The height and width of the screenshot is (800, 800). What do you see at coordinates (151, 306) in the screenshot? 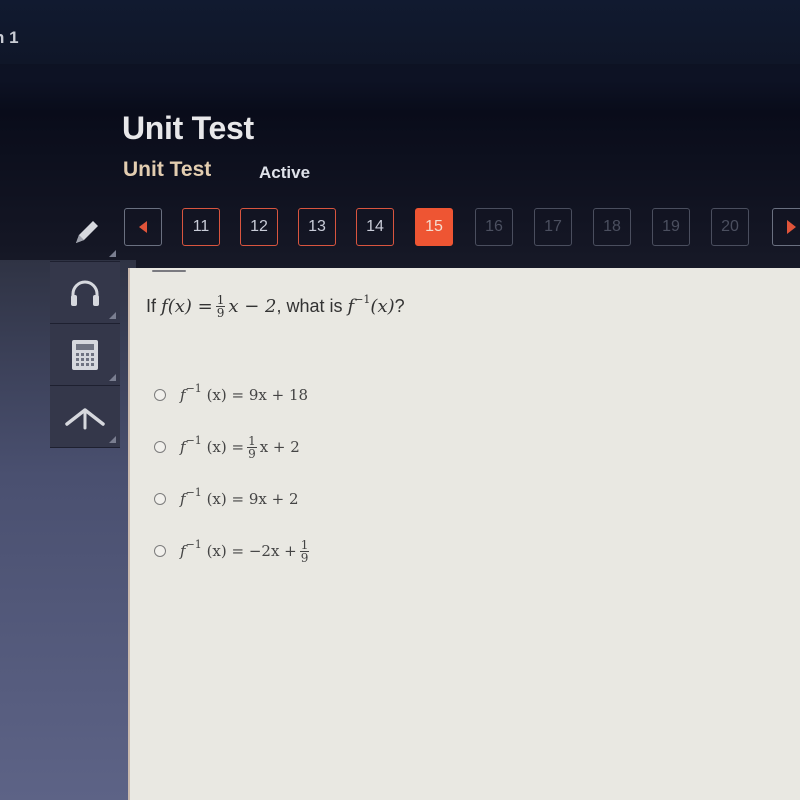
I see `question-prefix: If` at bounding box center [151, 306].